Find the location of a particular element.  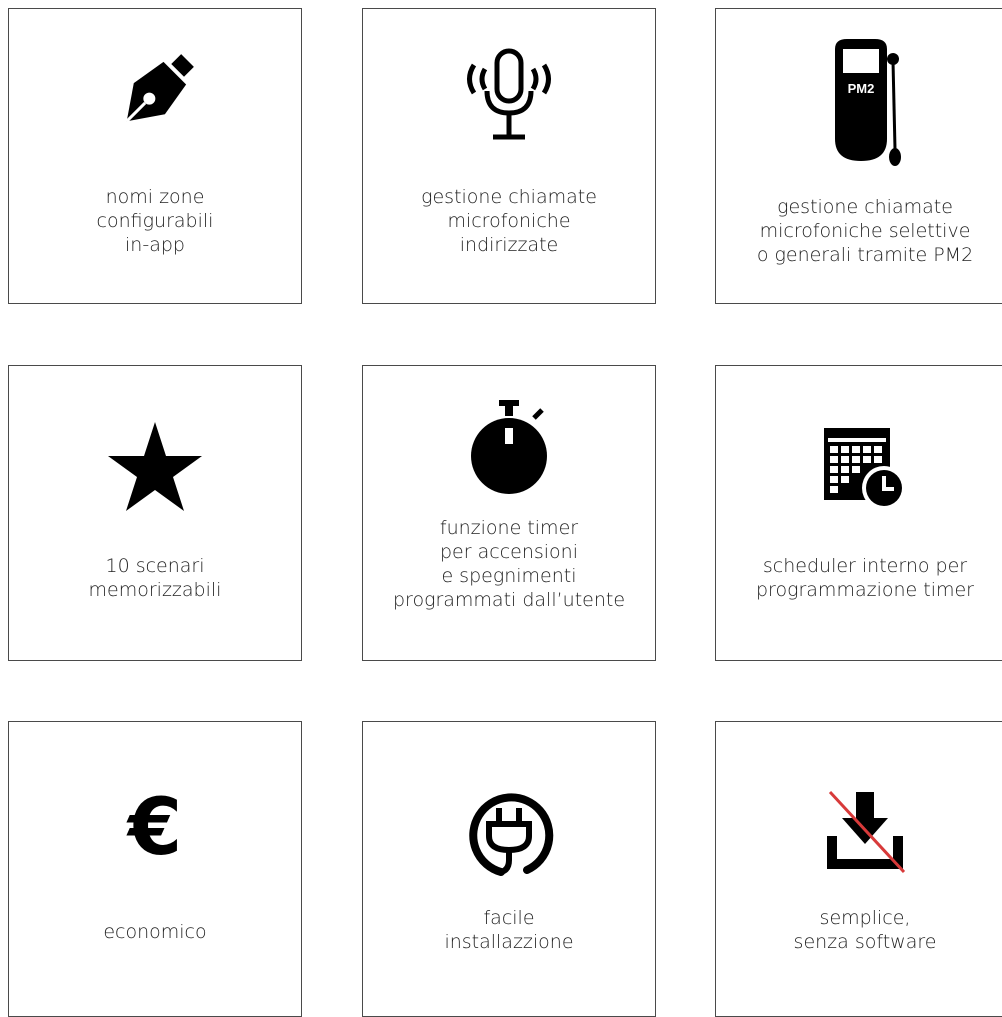

feature-caption: 10 scenari memorizzabili is located at coordinates (155, 578).